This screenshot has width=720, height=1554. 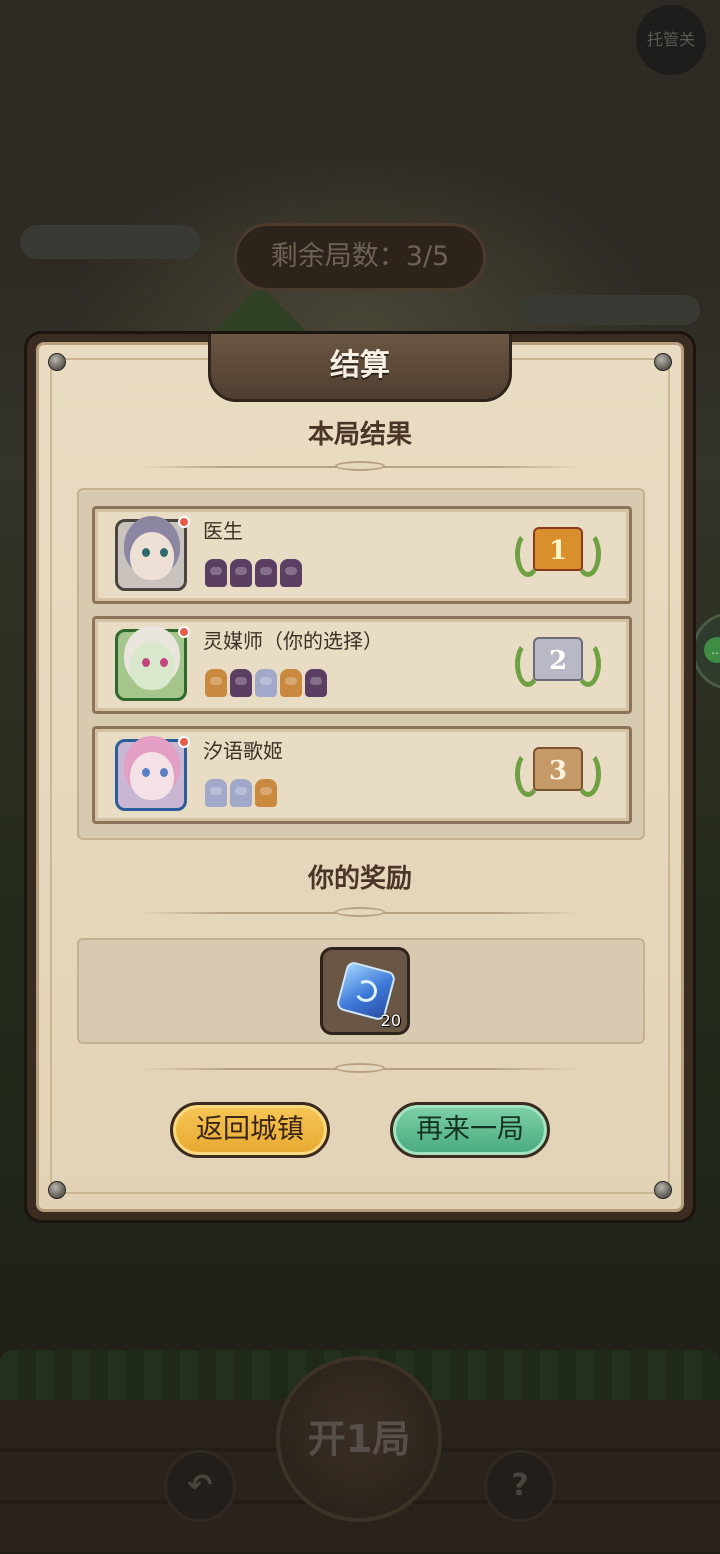 I want to click on auto-play-toggle-button: 托管关, so click(x=671, y=40).